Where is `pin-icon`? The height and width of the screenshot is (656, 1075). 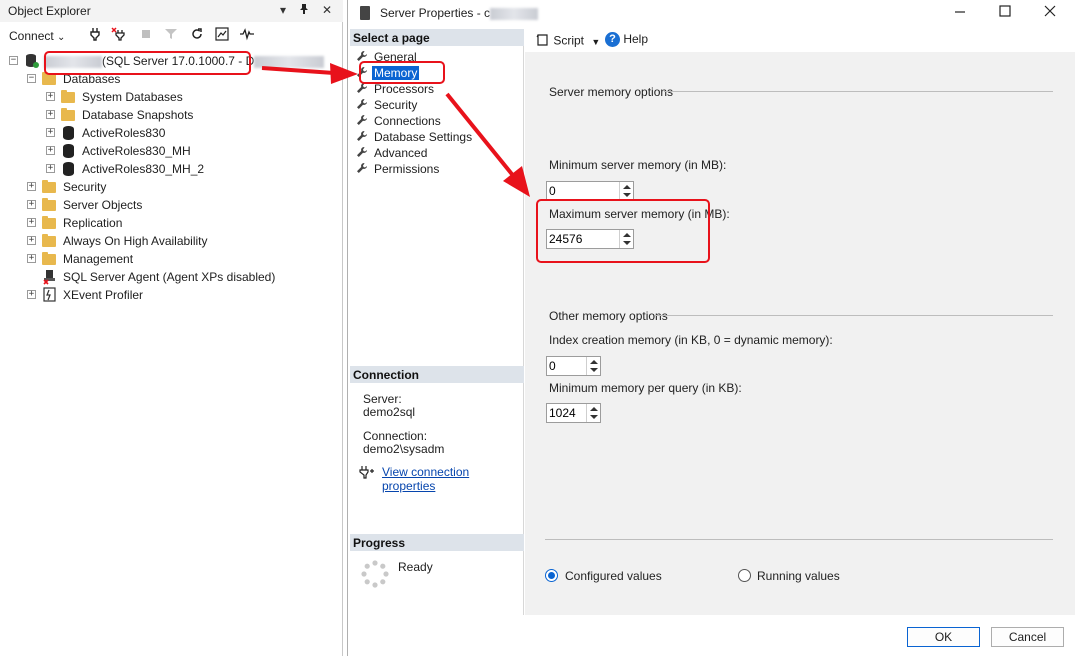 pin-icon is located at coordinates (304, 10).